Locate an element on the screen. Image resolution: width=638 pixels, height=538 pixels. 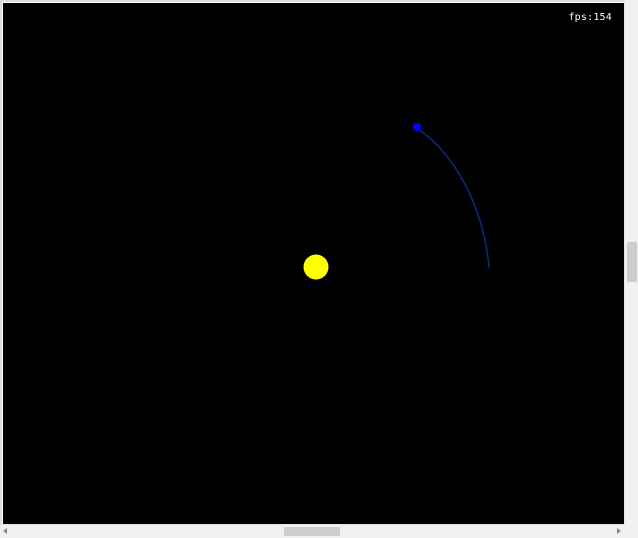
planet is located at coordinates (417, 127).